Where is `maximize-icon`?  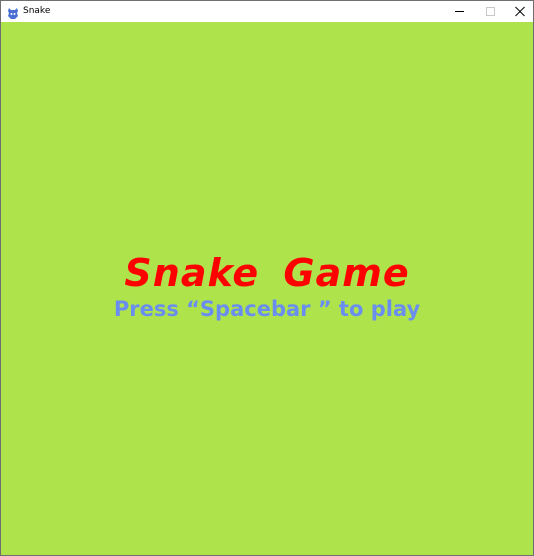 maximize-icon is located at coordinates (490, 11).